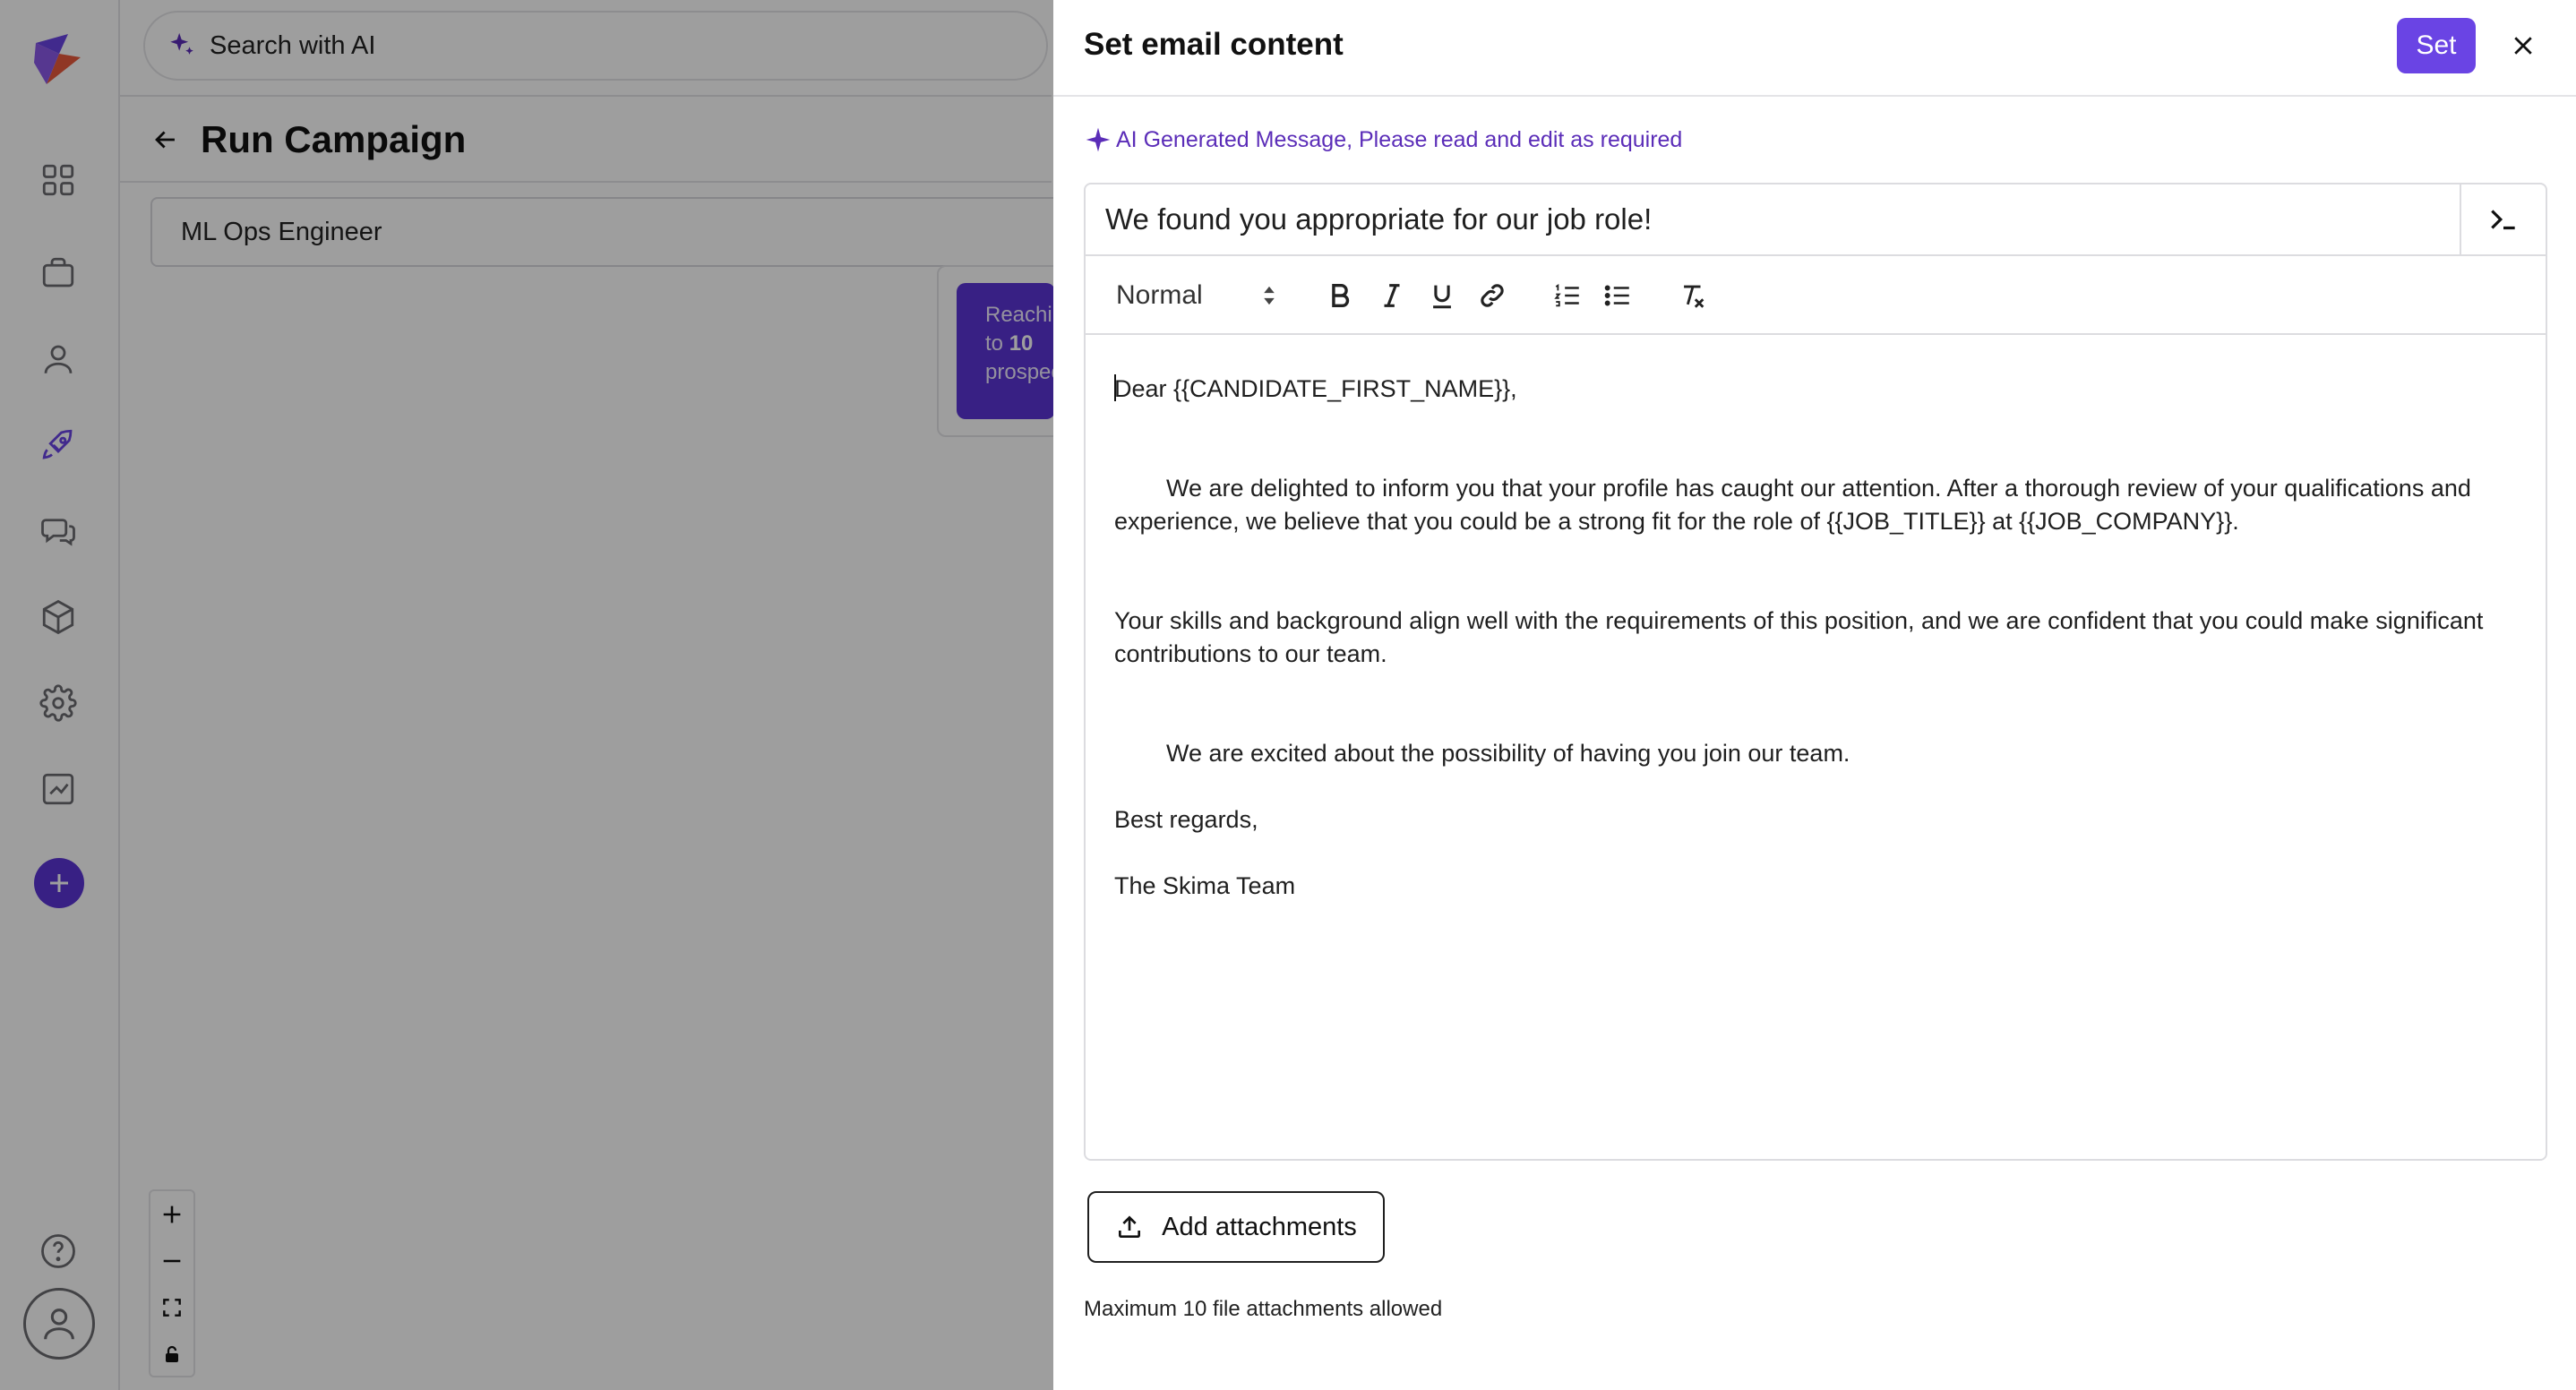 This screenshot has width=2576, height=1390. What do you see at coordinates (2436, 46) in the screenshot?
I see `set-button: Set` at bounding box center [2436, 46].